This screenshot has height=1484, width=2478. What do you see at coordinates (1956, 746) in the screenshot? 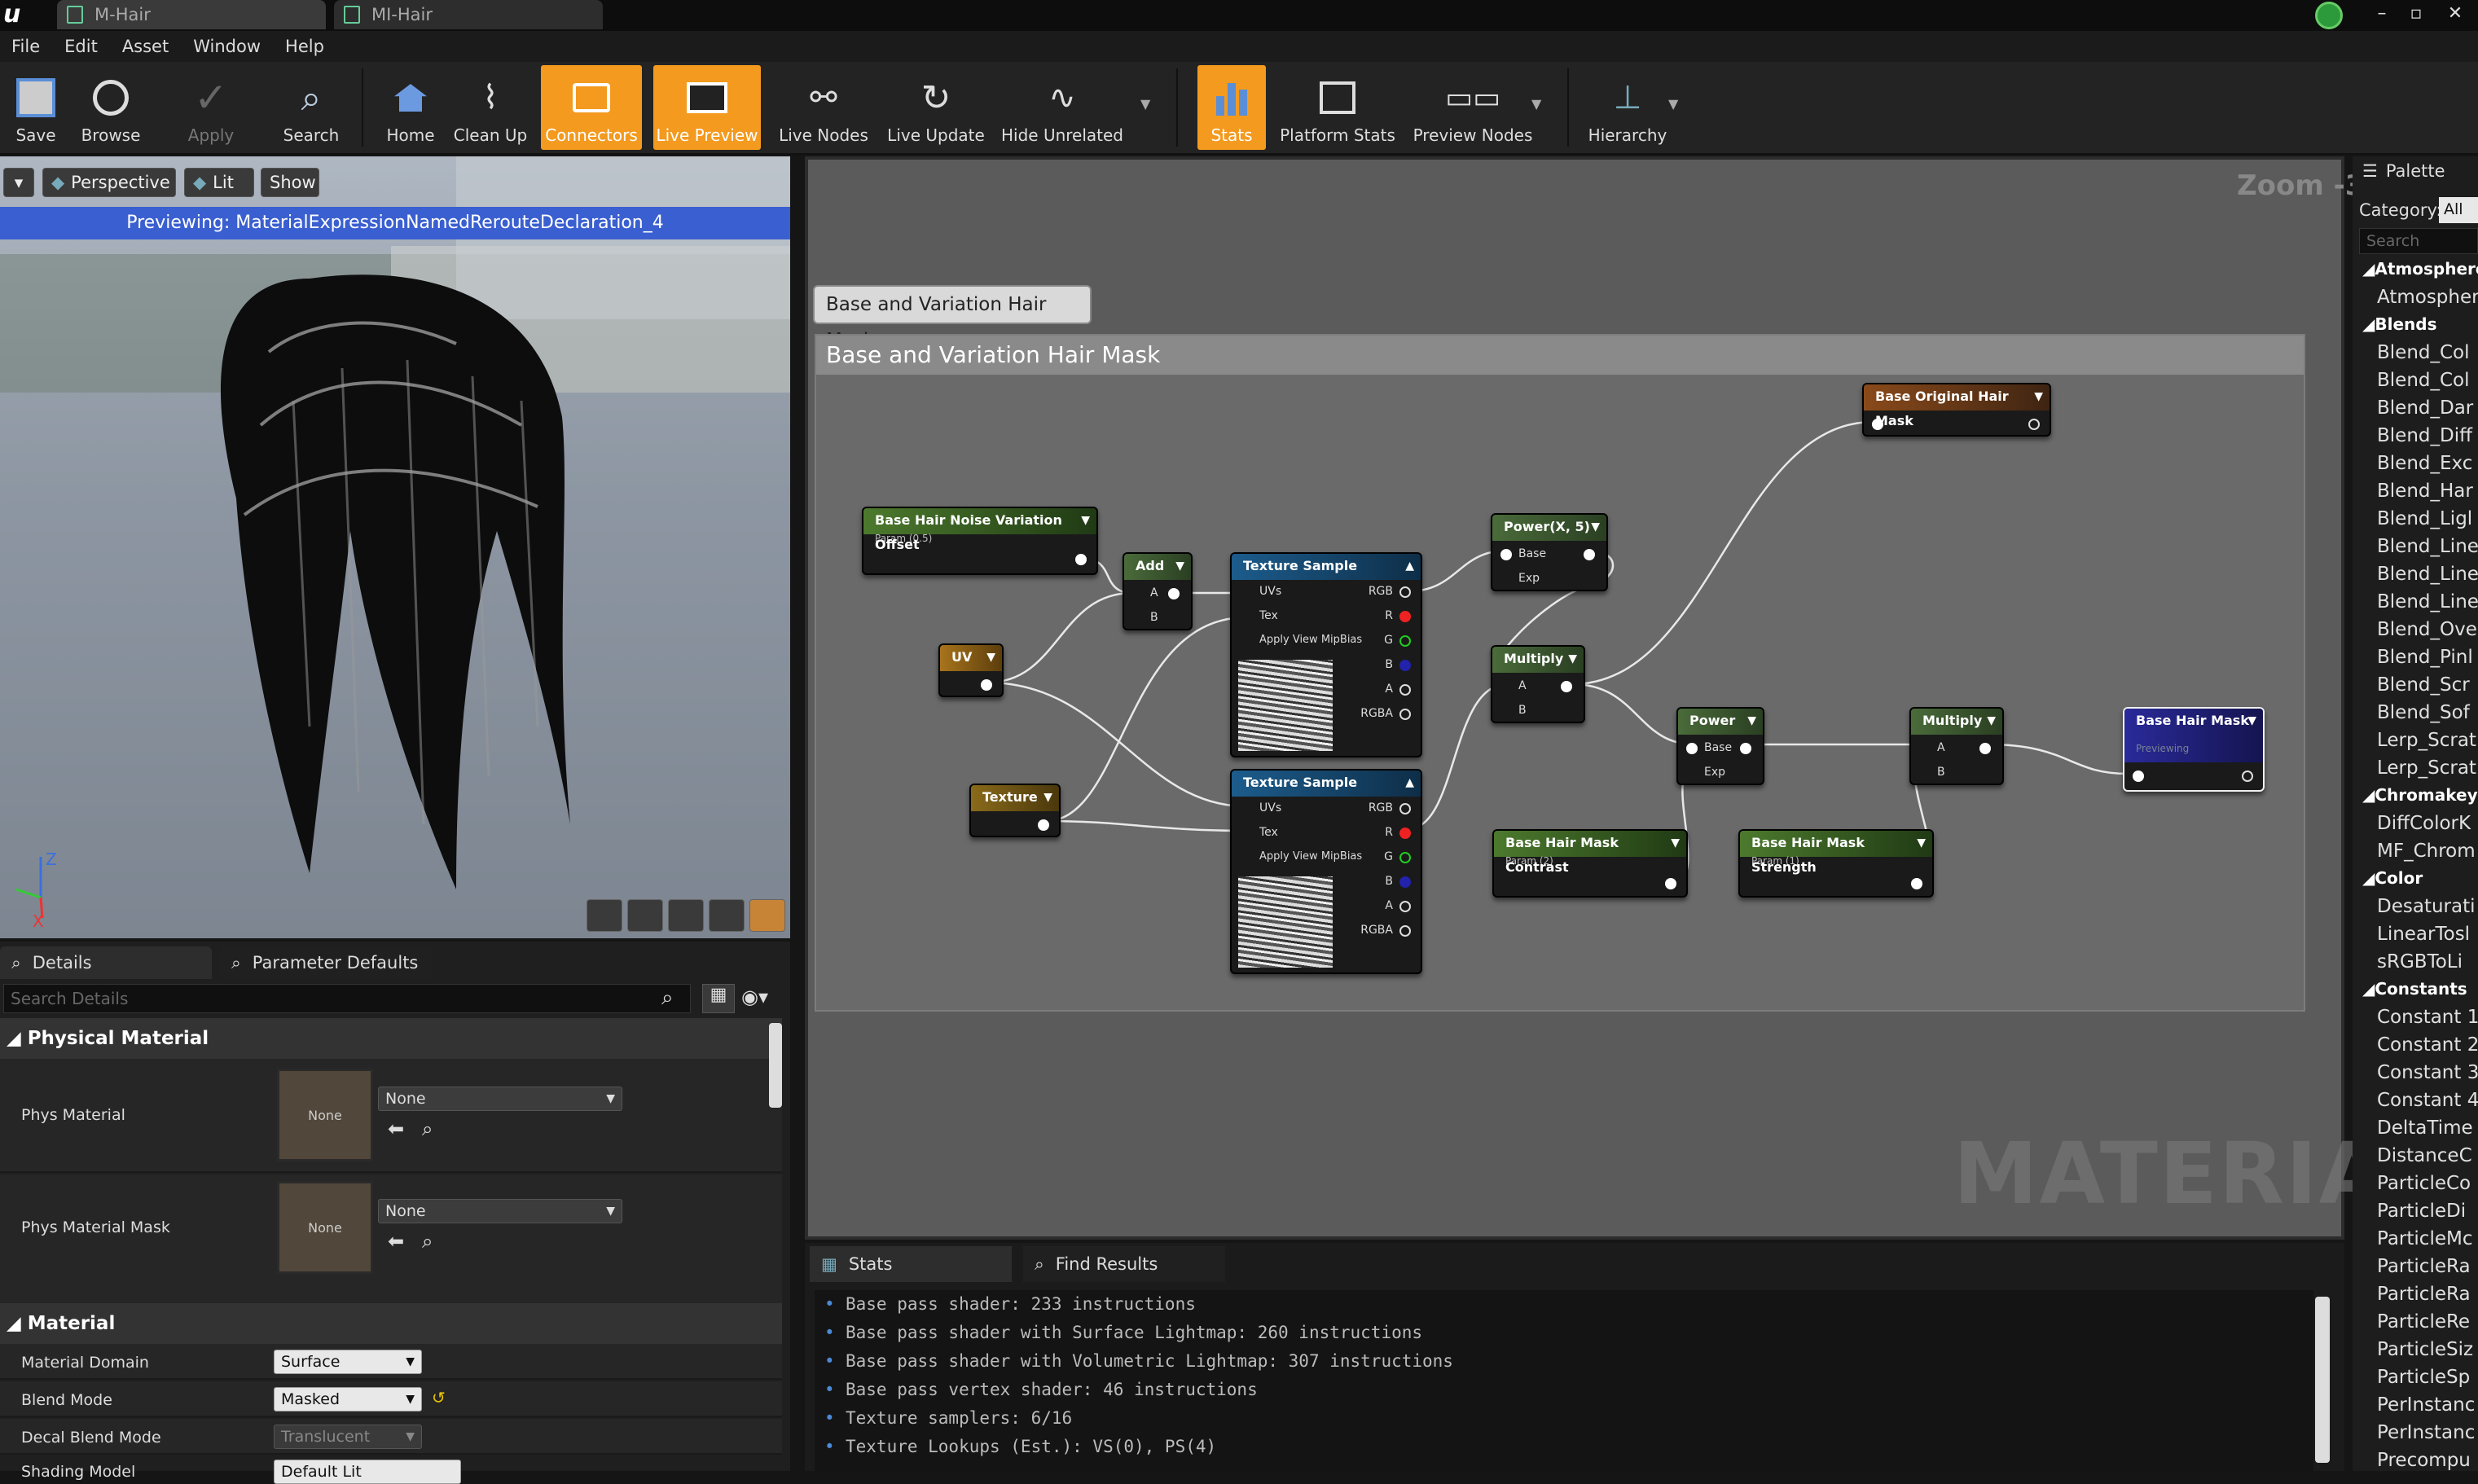
I see `node-multiply-2: Multiply ▼ A B` at bounding box center [1956, 746].